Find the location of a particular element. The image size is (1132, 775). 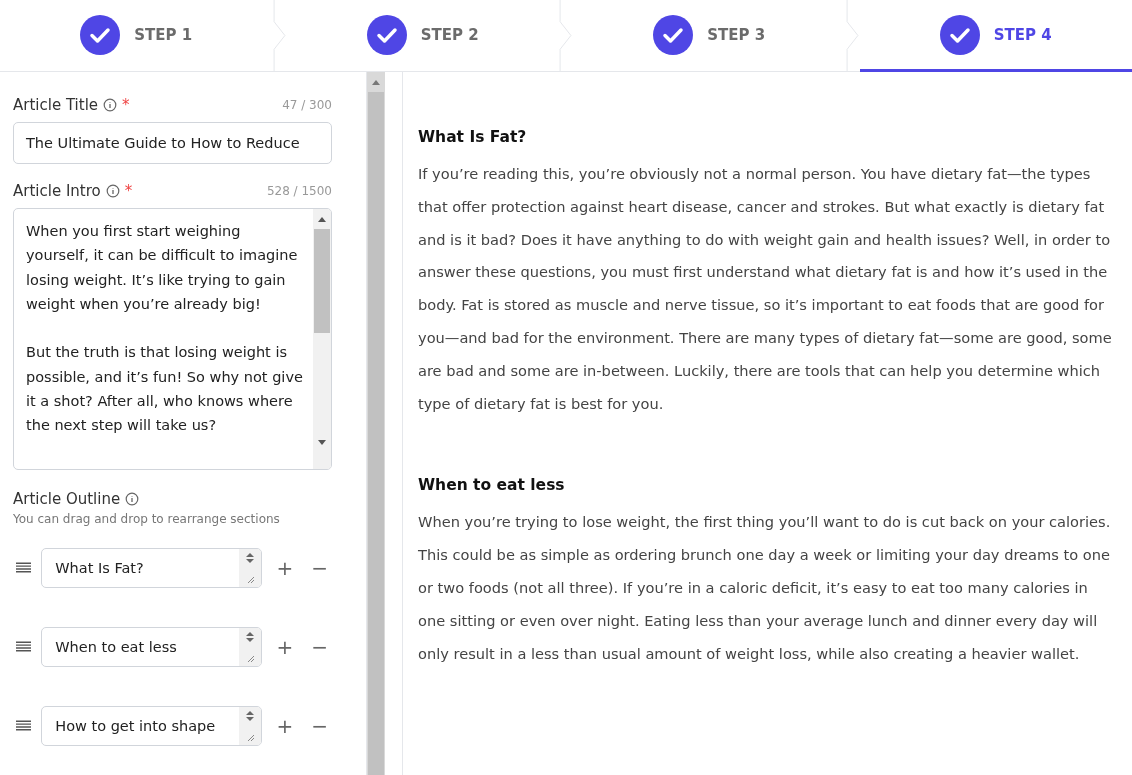

character-count: 528 / 1500 is located at coordinates (299, 191).